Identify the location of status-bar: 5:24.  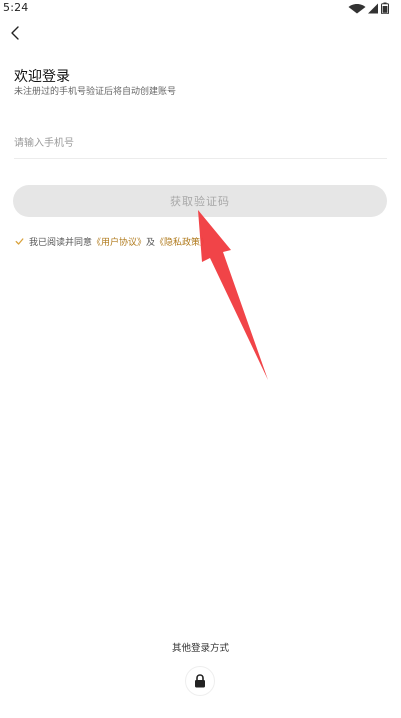
(200, 8).